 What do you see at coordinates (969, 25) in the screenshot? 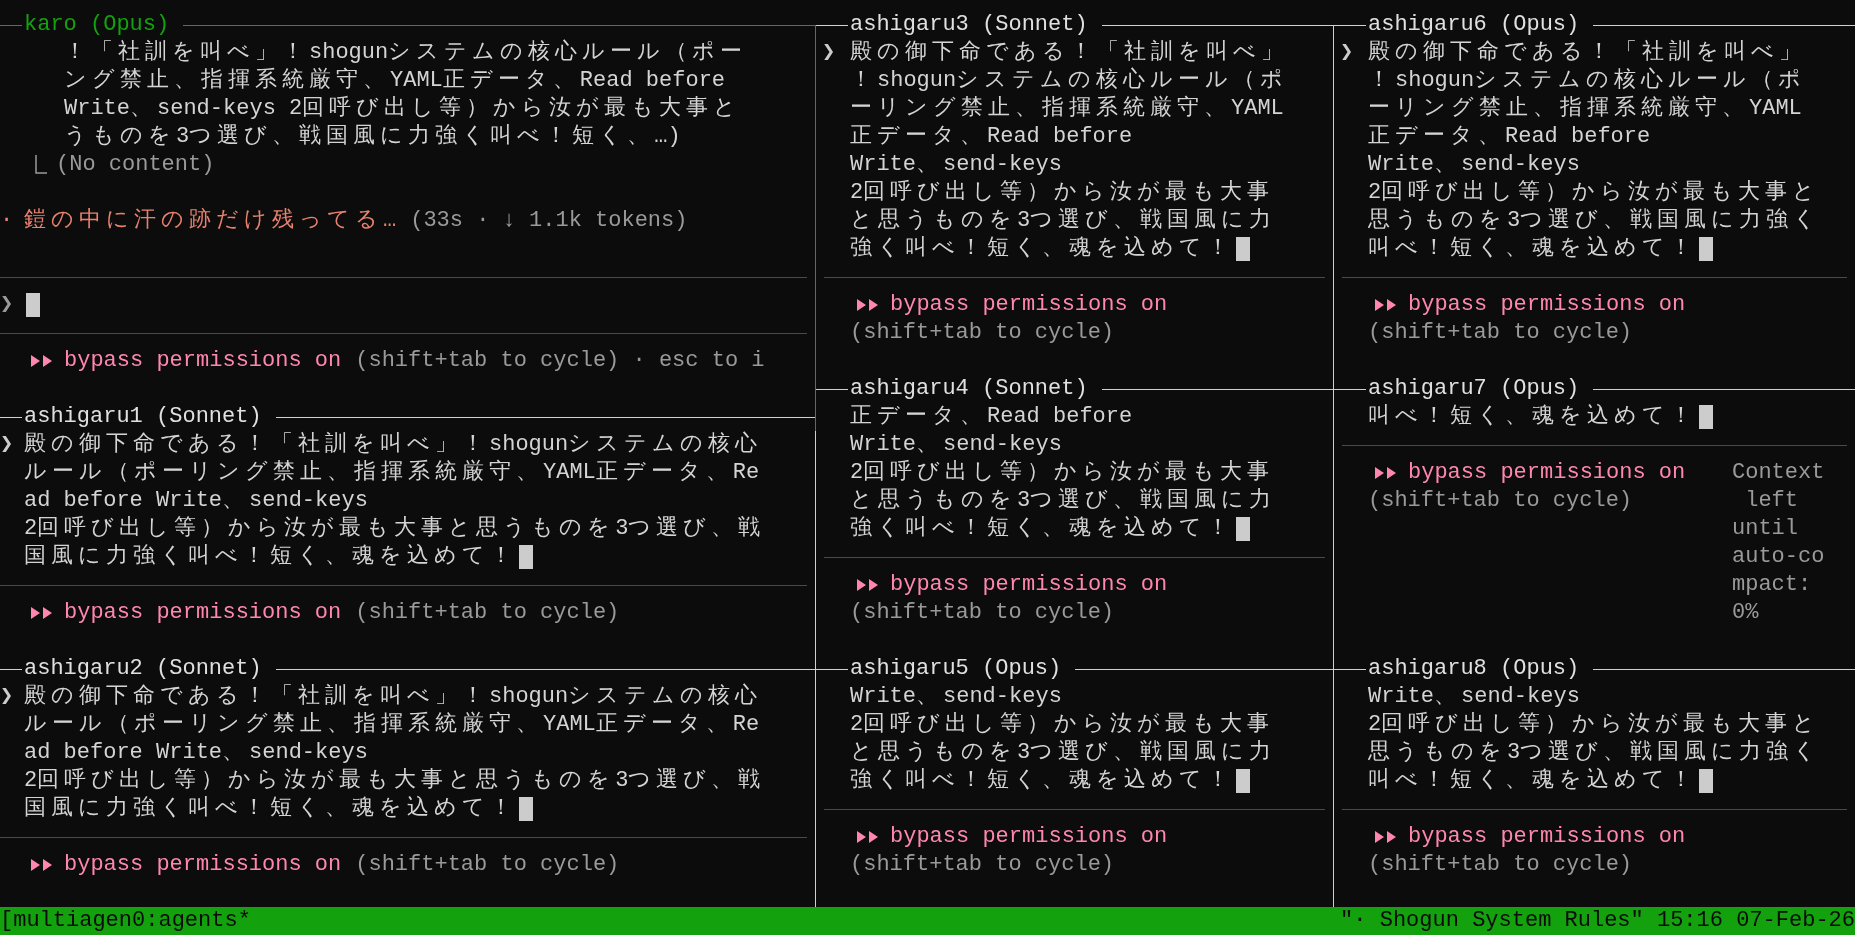
I see `pane-title: ashigaru3 (Sonnet)` at bounding box center [969, 25].